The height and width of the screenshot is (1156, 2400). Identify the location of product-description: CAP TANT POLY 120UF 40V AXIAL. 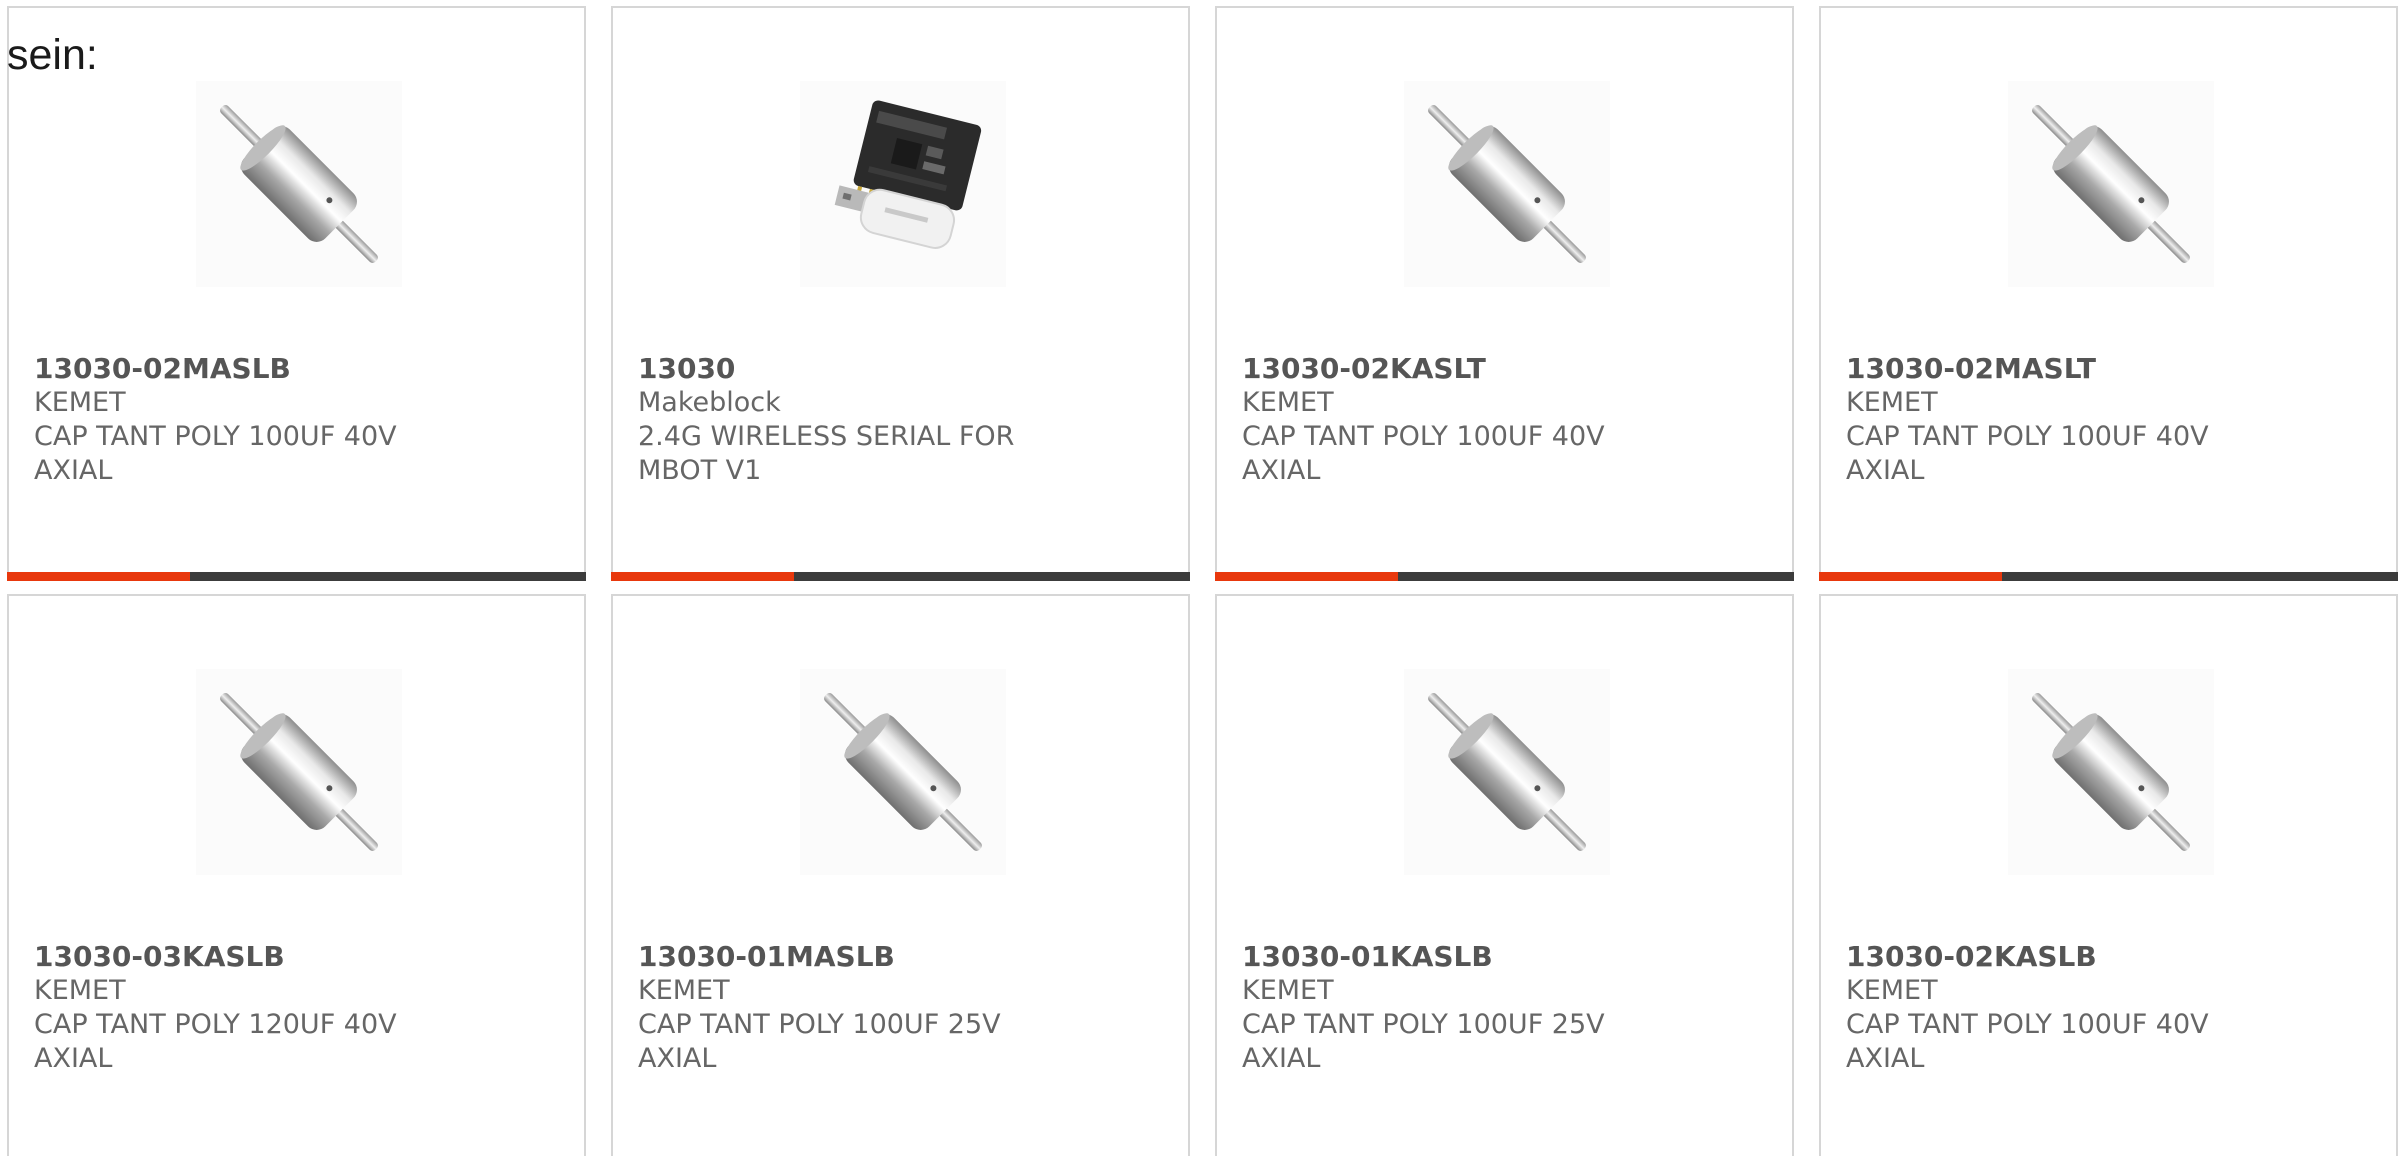
(215, 1041).